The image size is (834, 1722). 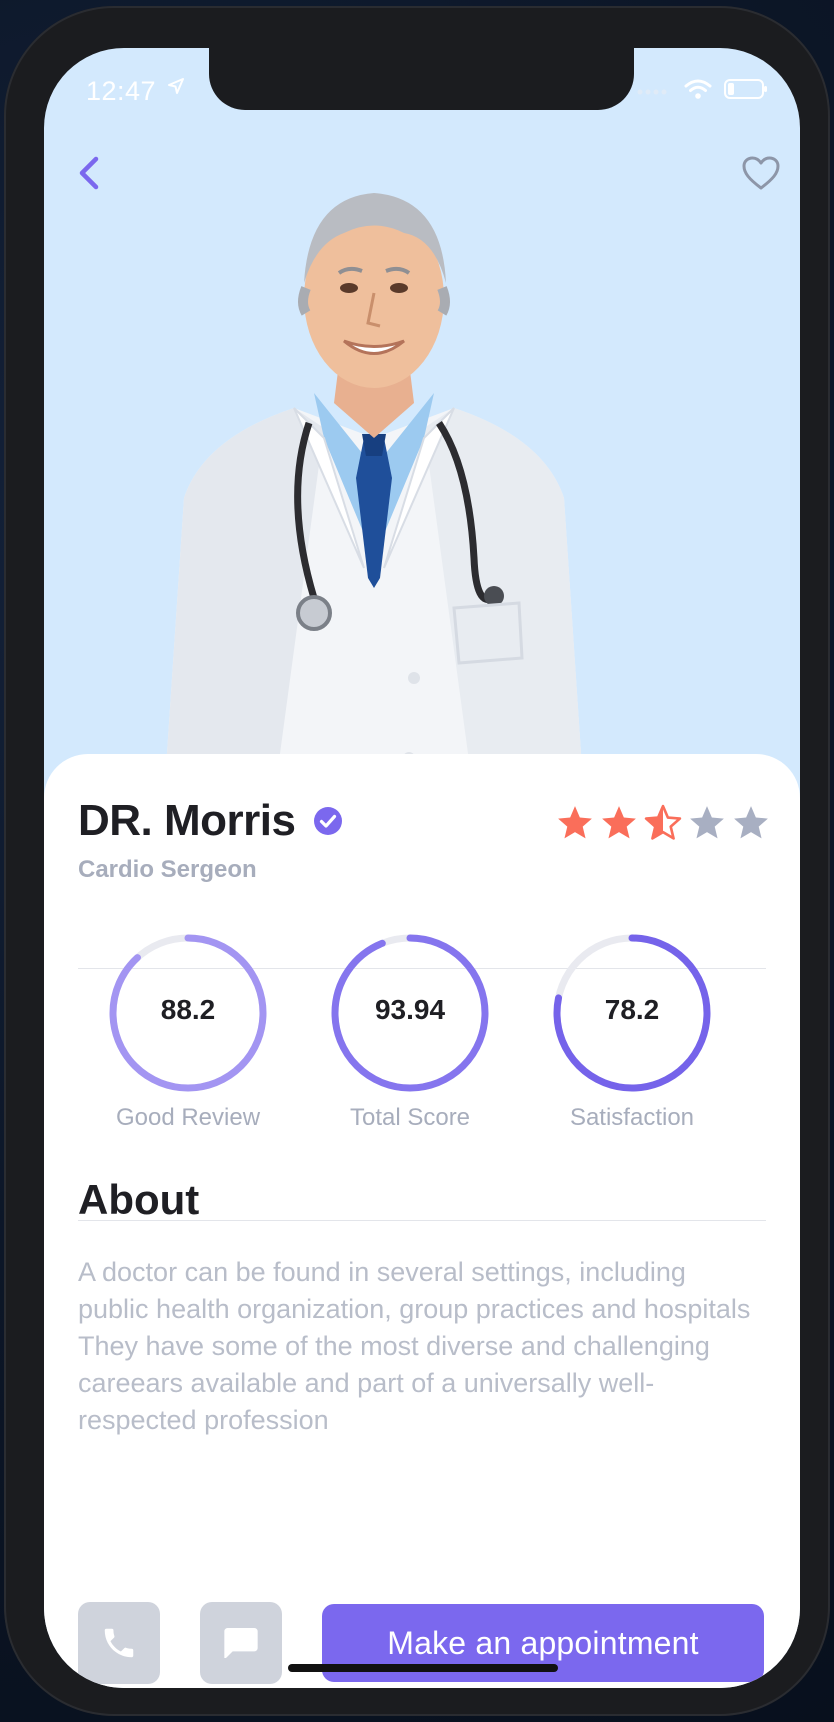 What do you see at coordinates (746, 89) in the screenshot?
I see `battery-icon` at bounding box center [746, 89].